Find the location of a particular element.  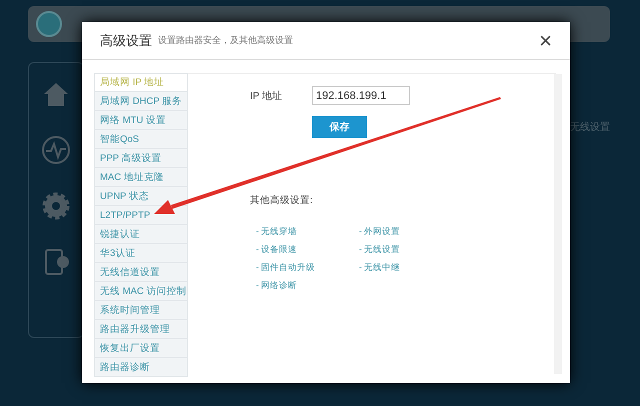

menu-item: MAC 地址克隆 is located at coordinates (141, 177).